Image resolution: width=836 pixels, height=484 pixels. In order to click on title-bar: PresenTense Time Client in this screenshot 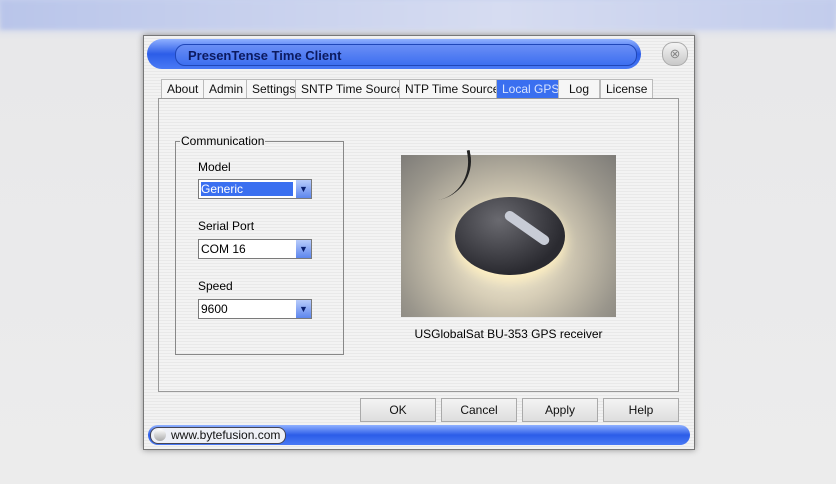, I will do `click(394, 54)`.